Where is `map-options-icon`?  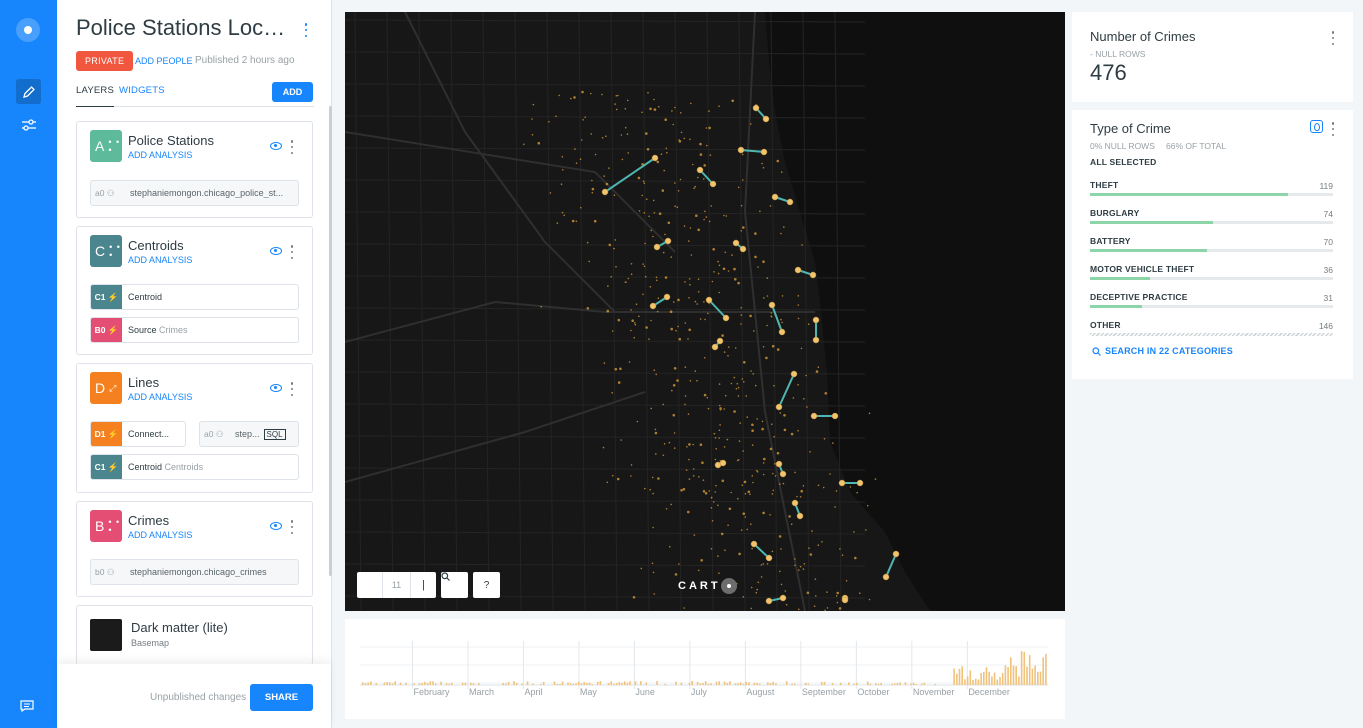
map-options-icon is located at coordinates (306, 30).